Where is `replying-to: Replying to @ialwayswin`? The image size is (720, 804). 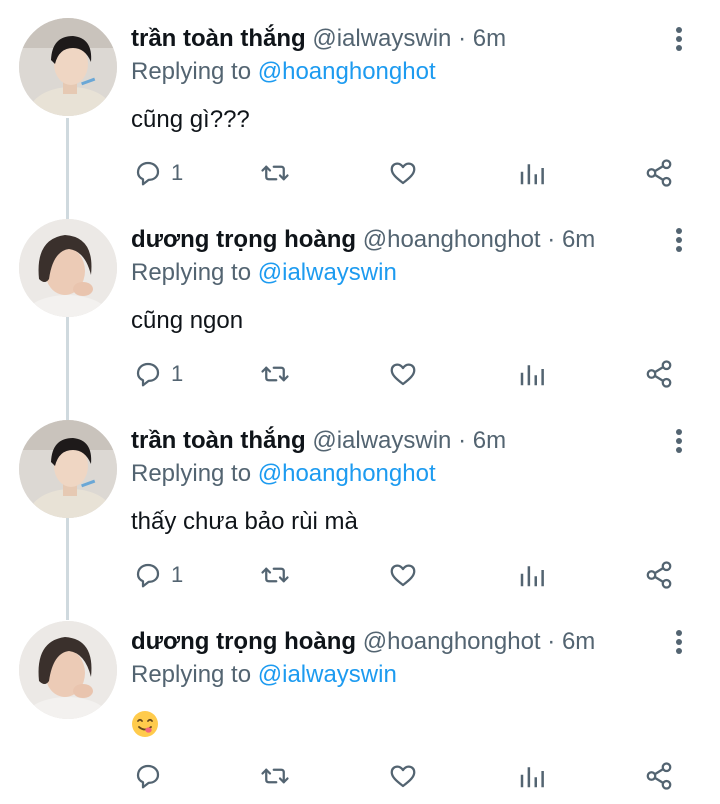 replying-to: Replying to @ialwayswin is located at coordinates (264, 273).